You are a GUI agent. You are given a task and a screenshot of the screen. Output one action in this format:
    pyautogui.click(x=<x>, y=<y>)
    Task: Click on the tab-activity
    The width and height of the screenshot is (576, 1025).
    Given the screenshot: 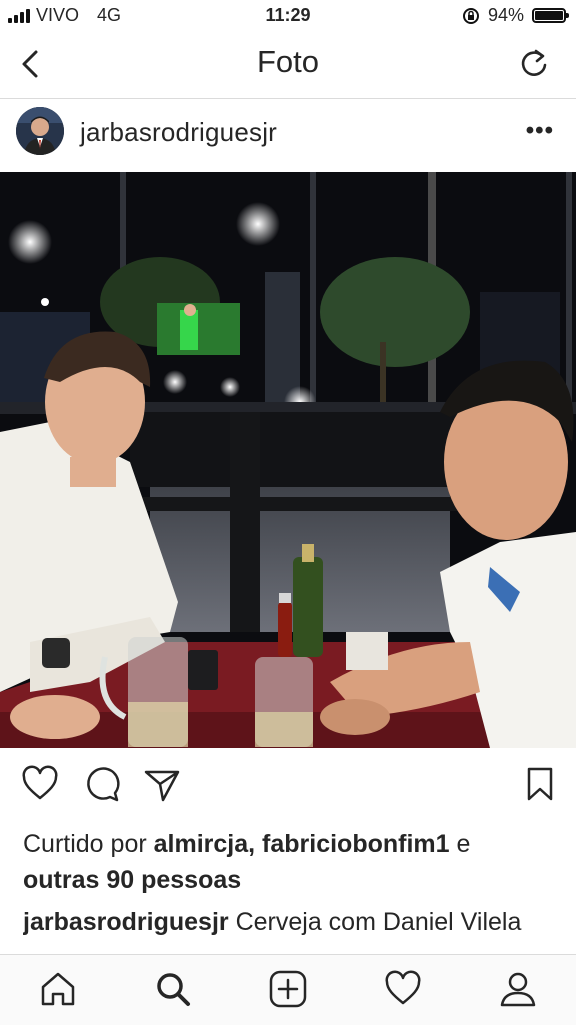 What is the action you would take?
    pyautogui.click(x=403, y=989)
    